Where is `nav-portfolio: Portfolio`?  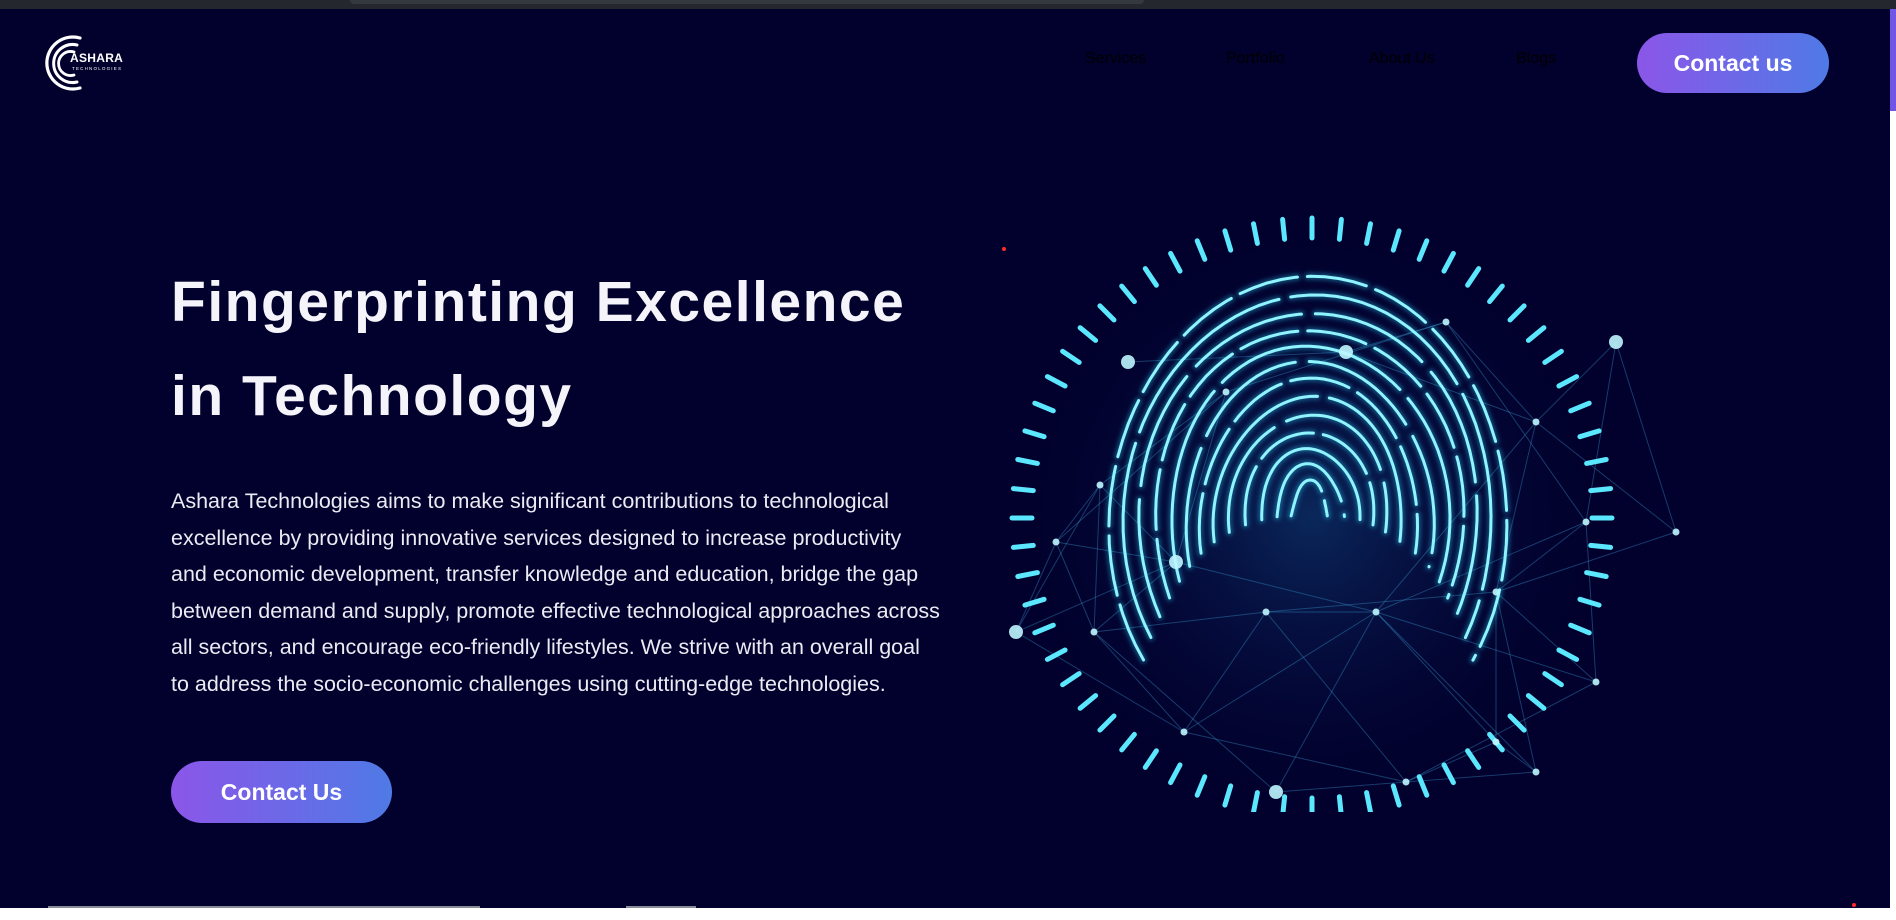 nav-portfolio: Portfolio is located at coordinates (1255, 59).